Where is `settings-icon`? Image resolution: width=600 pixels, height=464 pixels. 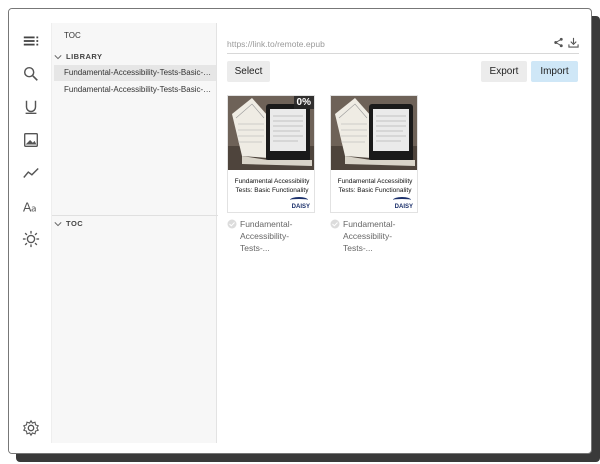 settings-icon is located at coordinates (31, 428).